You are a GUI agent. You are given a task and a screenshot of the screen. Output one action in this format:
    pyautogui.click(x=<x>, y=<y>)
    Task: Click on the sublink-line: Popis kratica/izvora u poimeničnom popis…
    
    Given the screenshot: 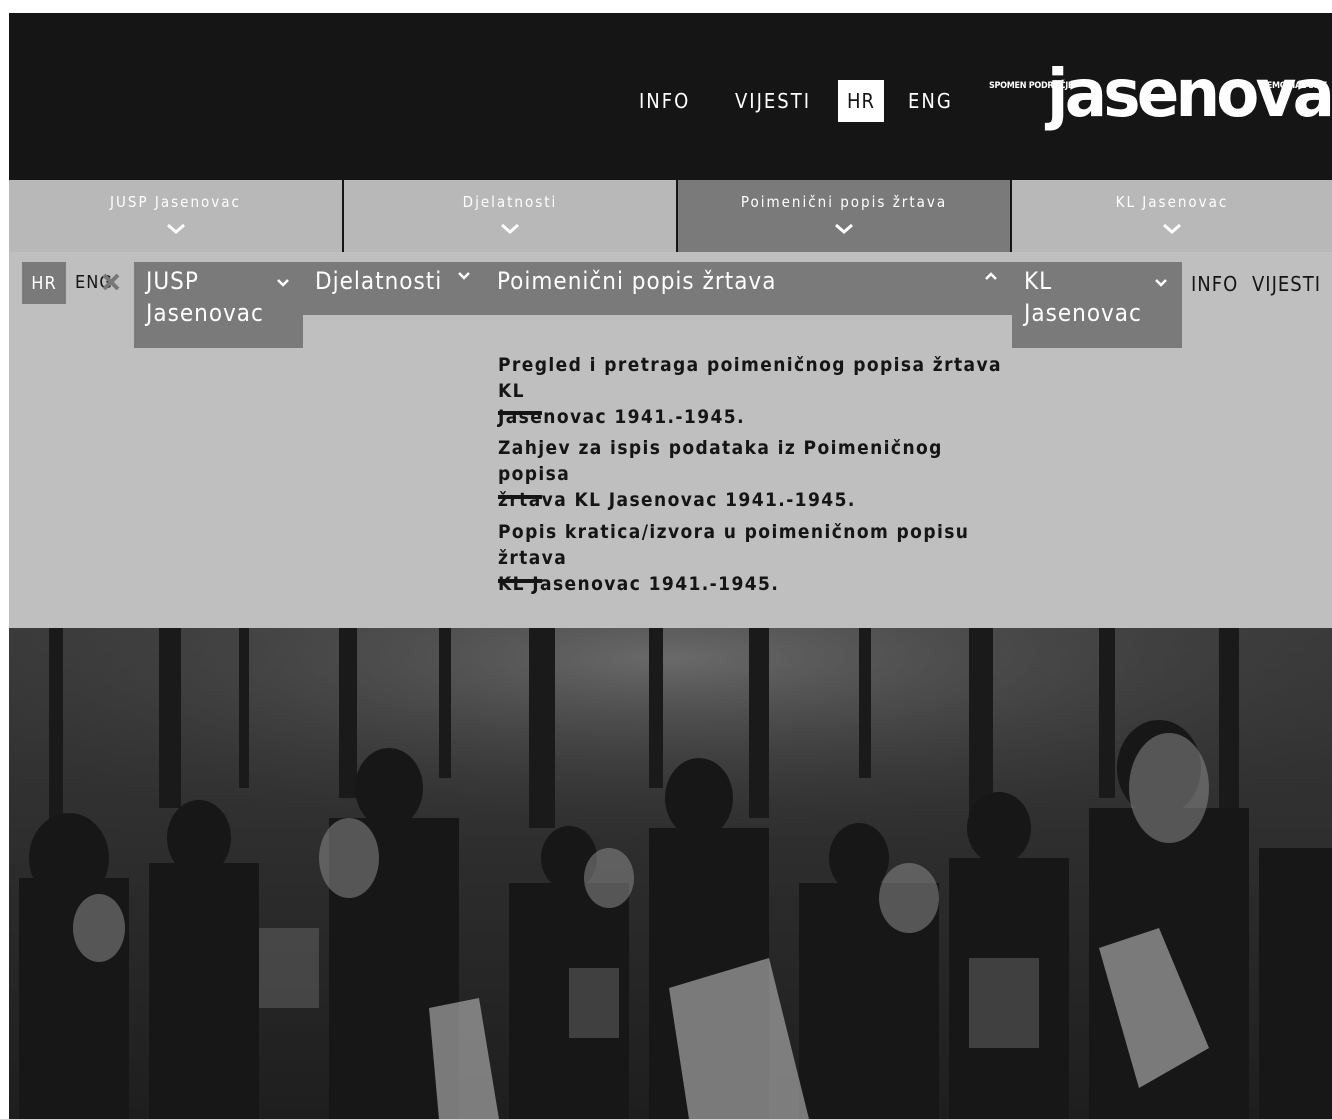 What is the action you would take?
    pyautogui.click(x=734, y=545)
    